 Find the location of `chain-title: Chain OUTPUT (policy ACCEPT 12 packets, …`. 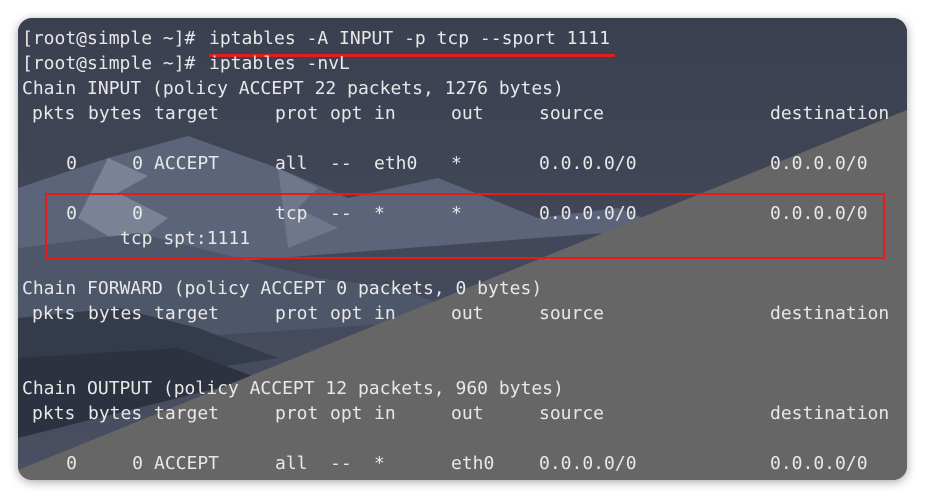

chain-title: Chain OUTPUT (policy ACCEPT 12 packets, … is located at coordinates (293, 388).